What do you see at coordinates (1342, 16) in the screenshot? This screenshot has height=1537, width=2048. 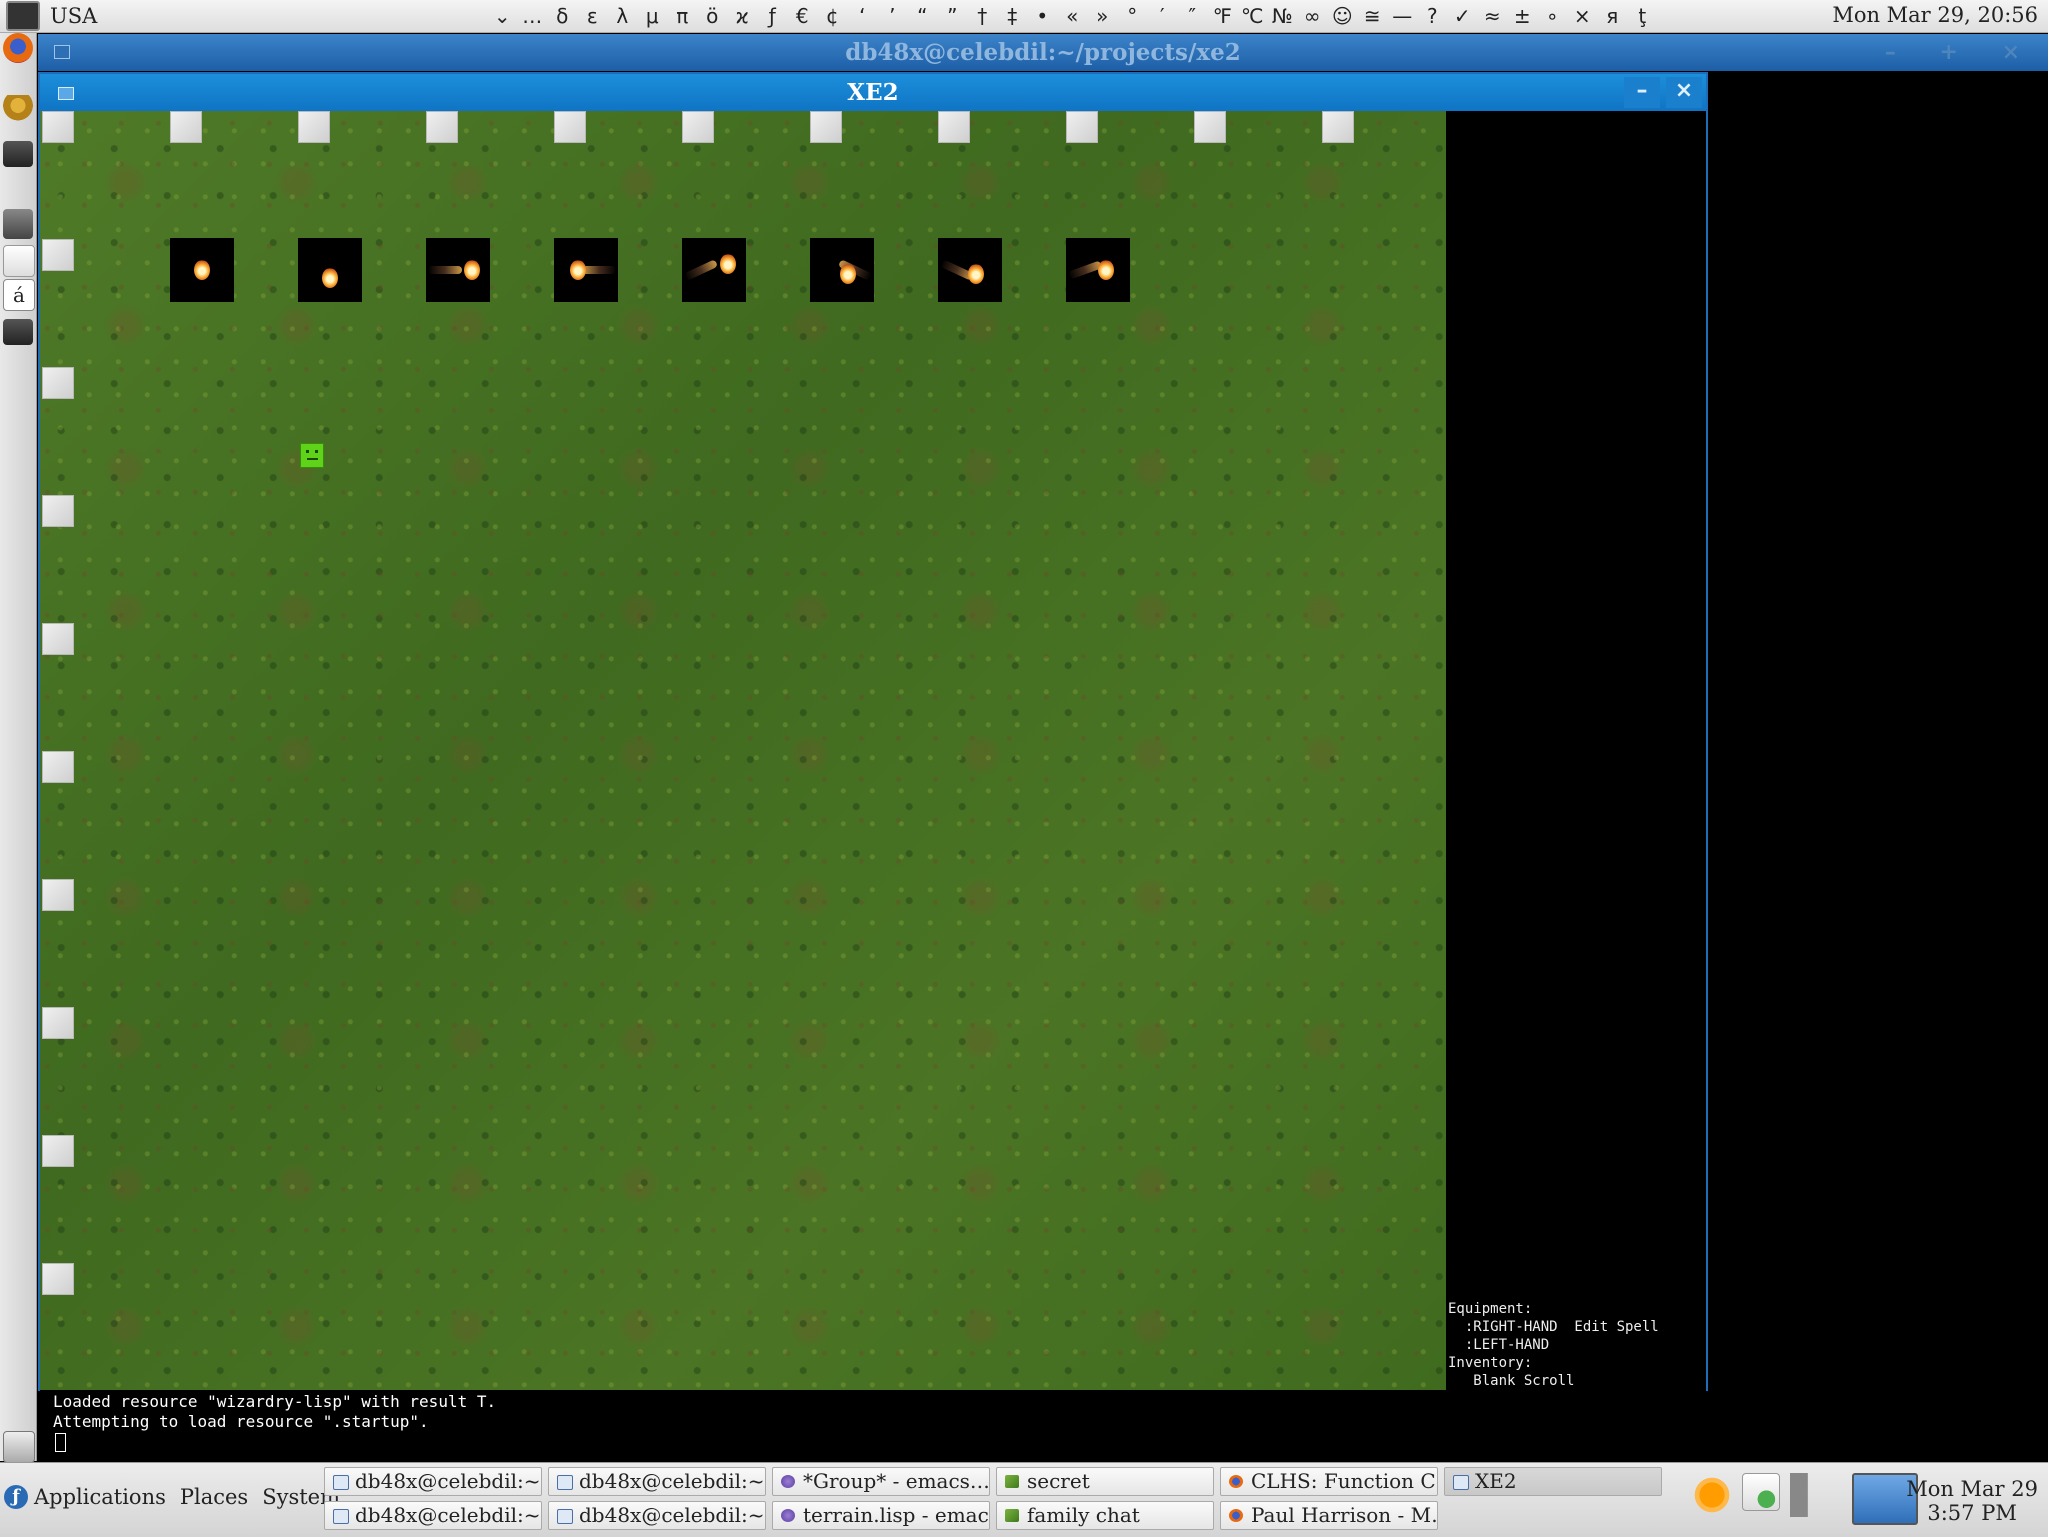 I see `char-button: ☺` at bounding box center [1342, 16].